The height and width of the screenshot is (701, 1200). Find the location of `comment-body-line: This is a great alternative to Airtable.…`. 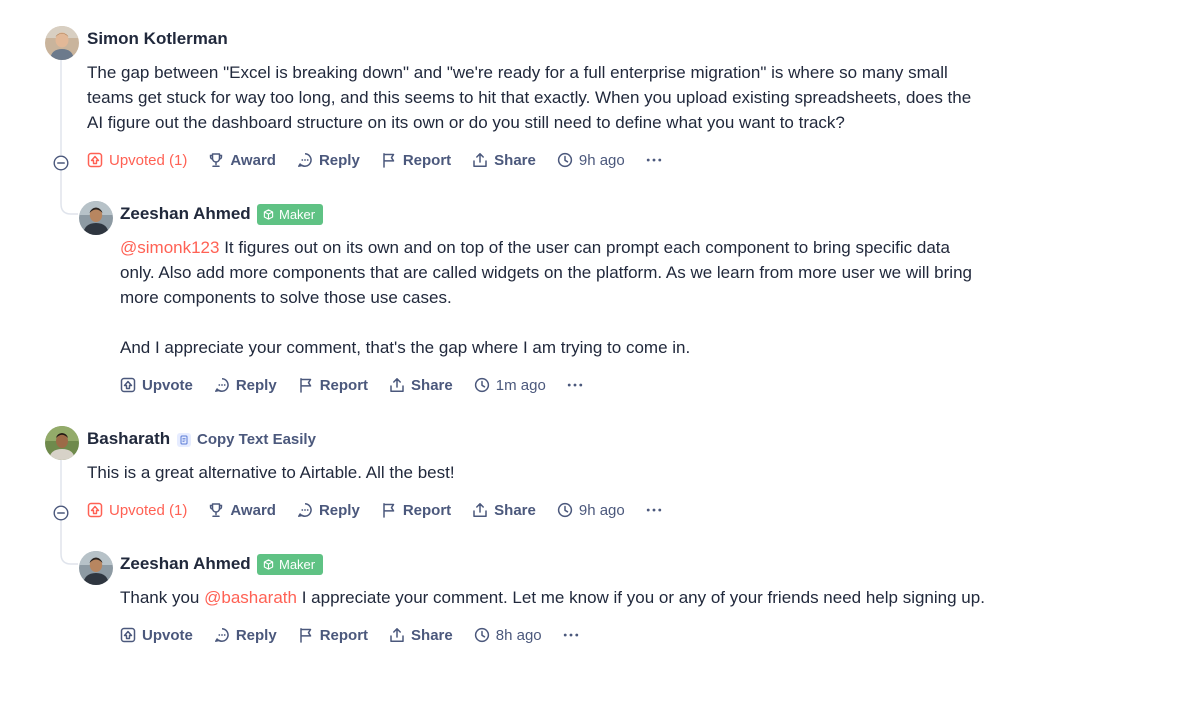

comment-body-line: This is a great alternative to Airtable.… is located at coordinates (271, 472).